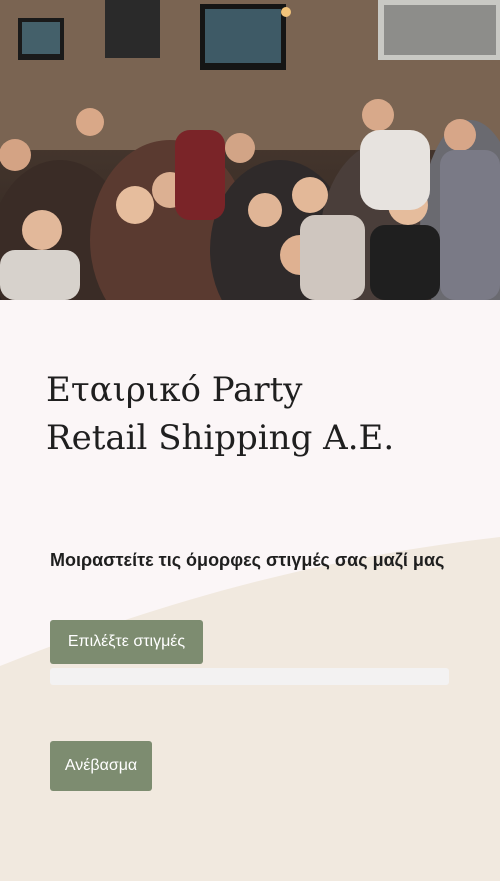 The width and height of the screenshot is (500, 881). I want to click on title-line-2: Retail Shipping A.E., so click(220, 438).